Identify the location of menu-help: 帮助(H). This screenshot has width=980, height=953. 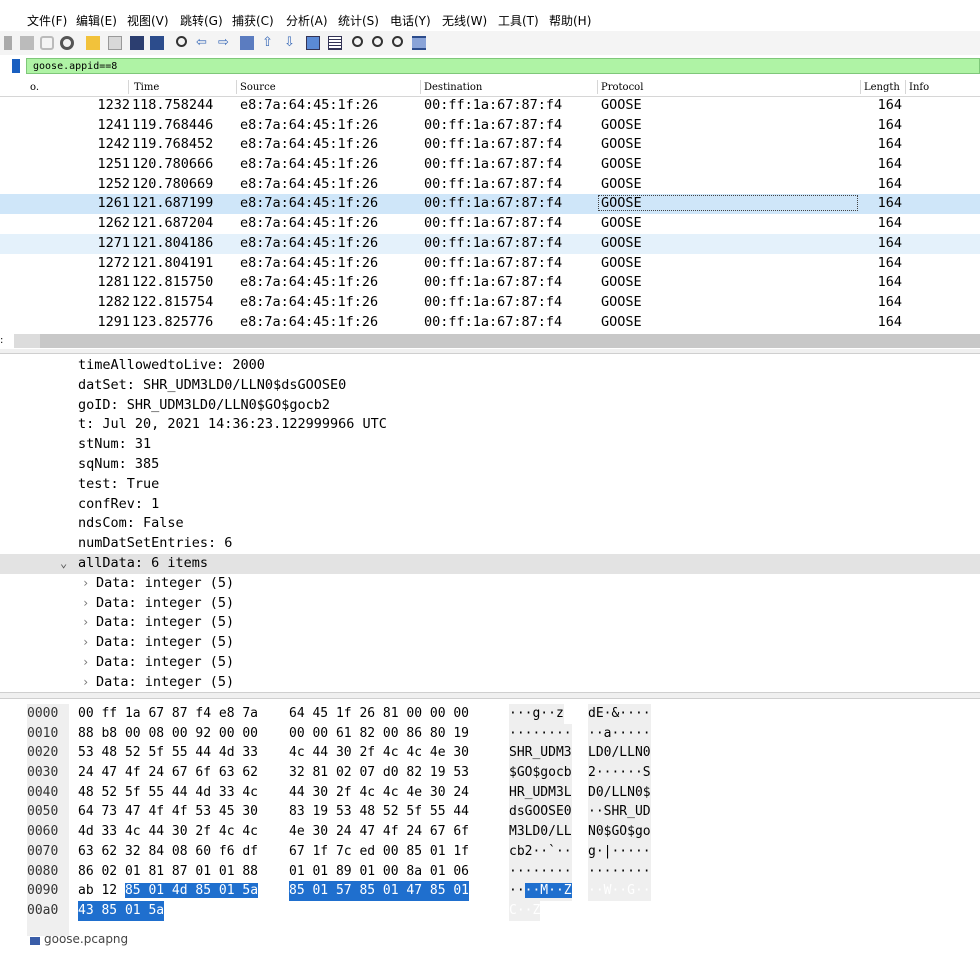
(570, 20).